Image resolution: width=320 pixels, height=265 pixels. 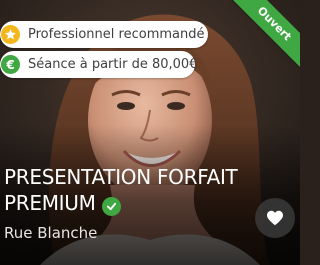 I want to click on favorite-button, so click(x=275, y=218).